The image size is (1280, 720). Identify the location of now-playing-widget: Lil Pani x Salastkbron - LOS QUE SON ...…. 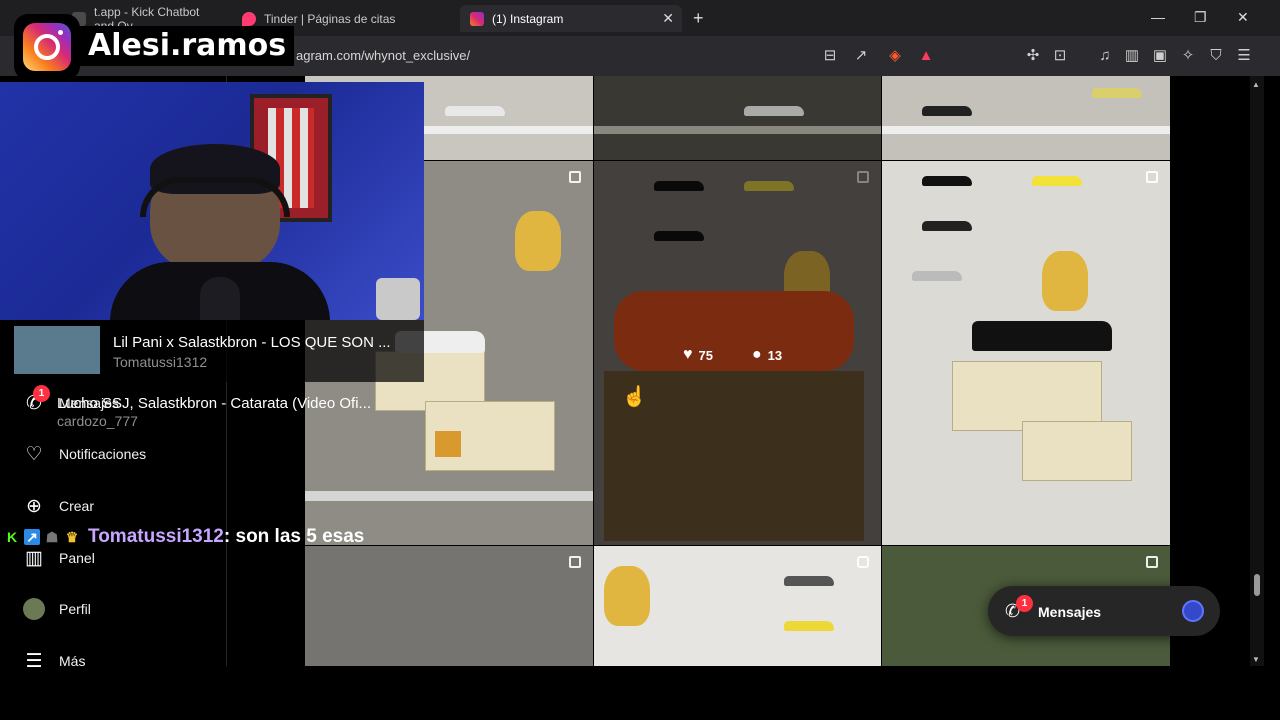
(212, 351).